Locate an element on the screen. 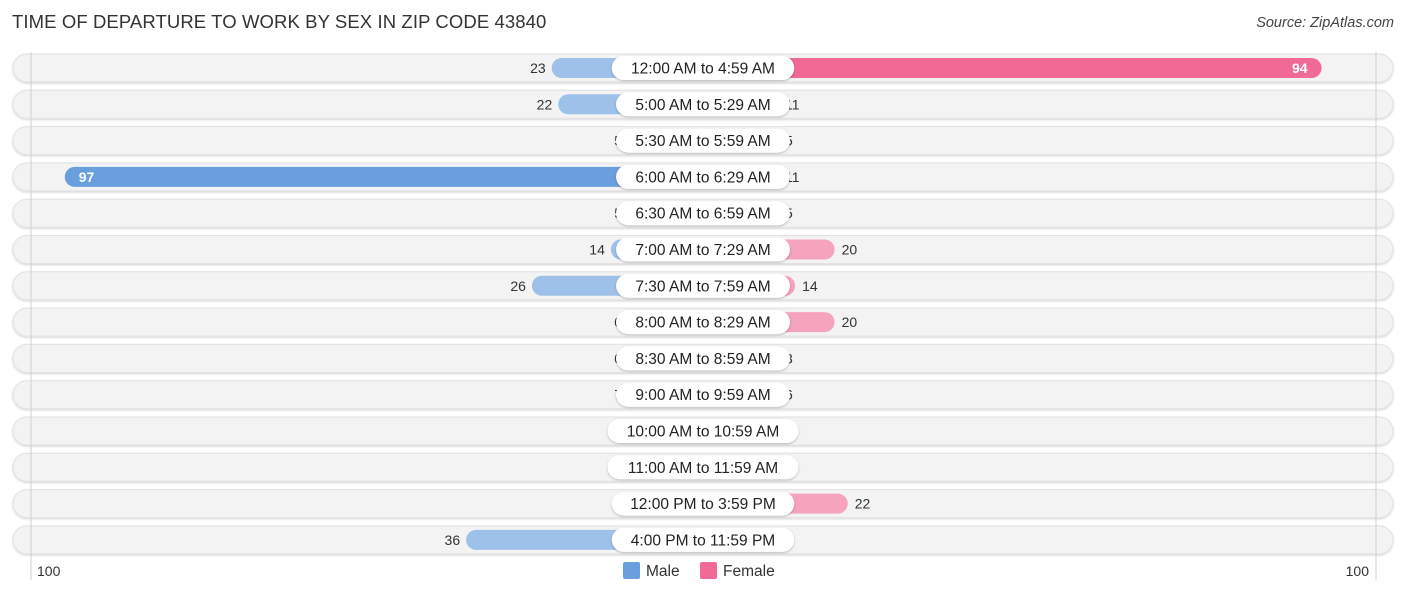 This screenshot has width=1406, height=595. value-label-male: 22 is located at coordinates (545, 104).